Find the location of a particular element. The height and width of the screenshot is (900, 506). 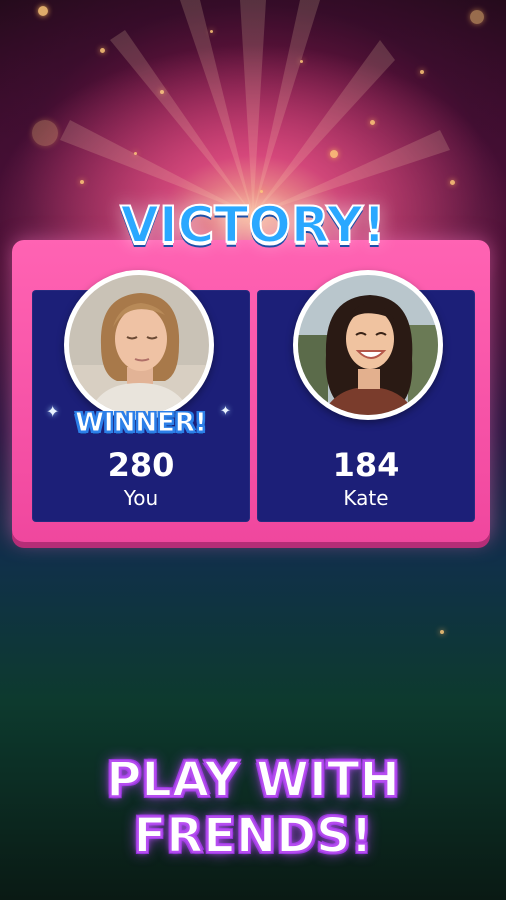

player-score: 184 is located at coordinates (366, 465).